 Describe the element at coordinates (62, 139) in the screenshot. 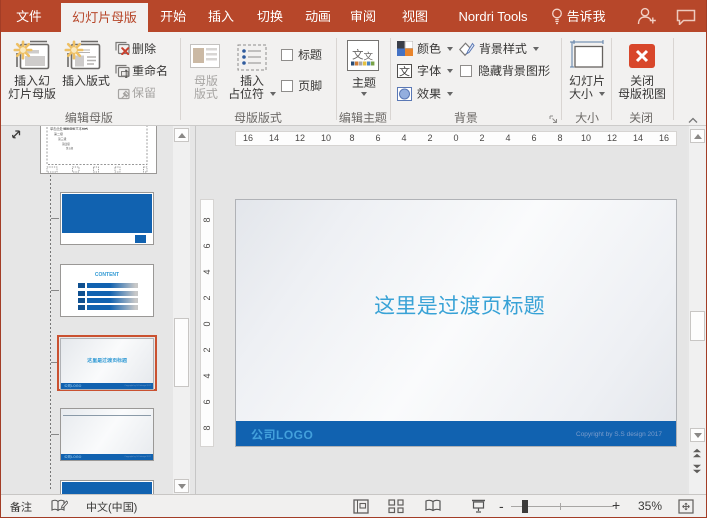

I see `svg-text: 第三级` at that location.